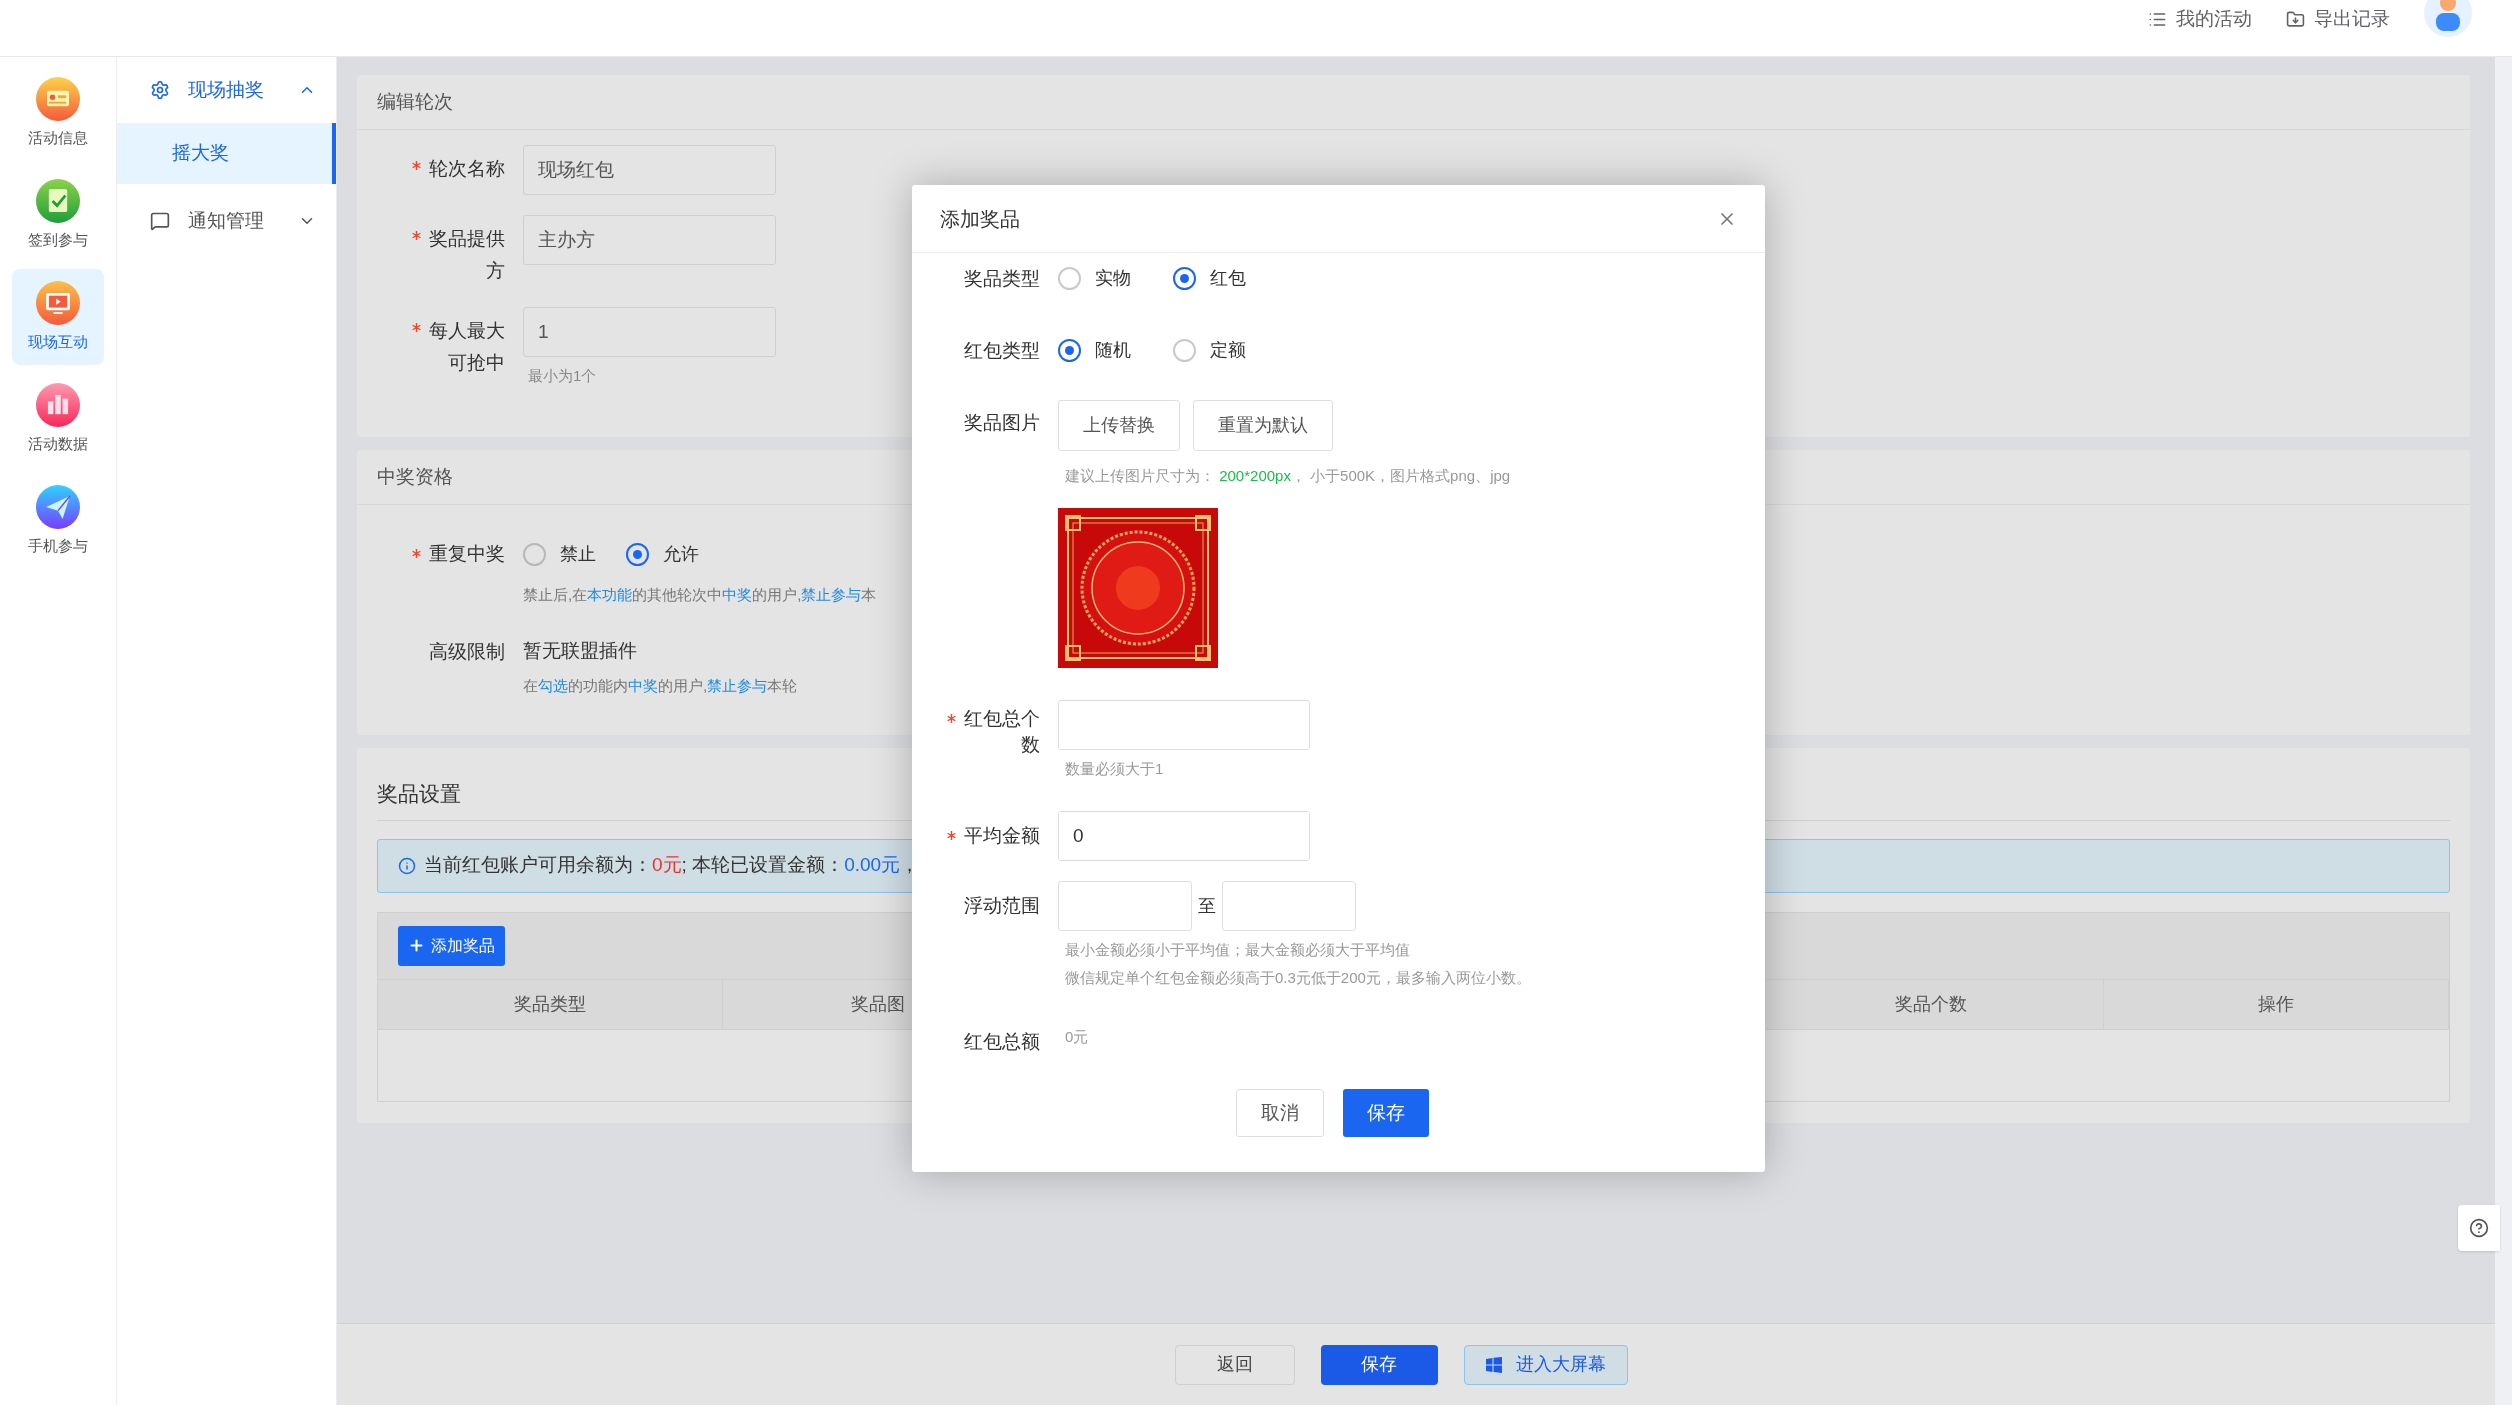  I want to click on rail-item: 手机参与, so click(58, 521).